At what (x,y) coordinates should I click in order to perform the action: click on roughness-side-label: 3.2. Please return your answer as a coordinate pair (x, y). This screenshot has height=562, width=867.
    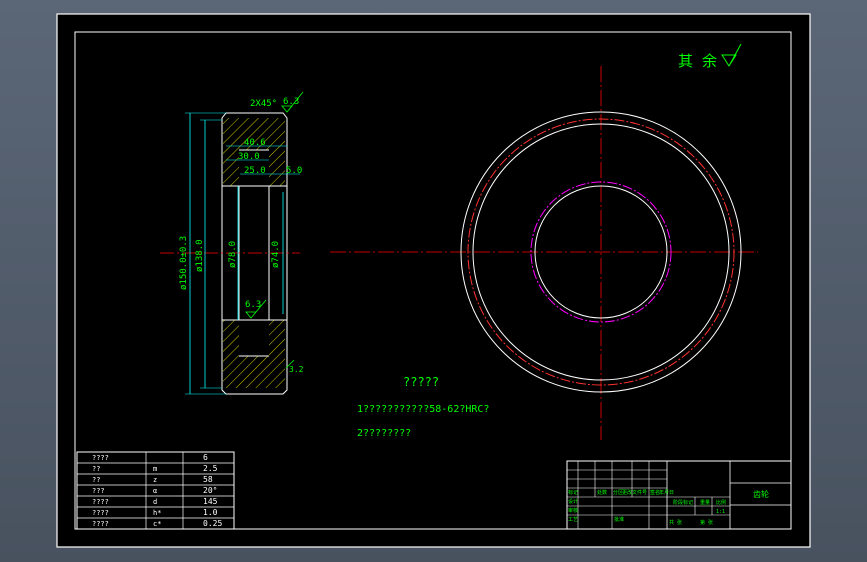
    Looking at the image, I should click on (296, 369).